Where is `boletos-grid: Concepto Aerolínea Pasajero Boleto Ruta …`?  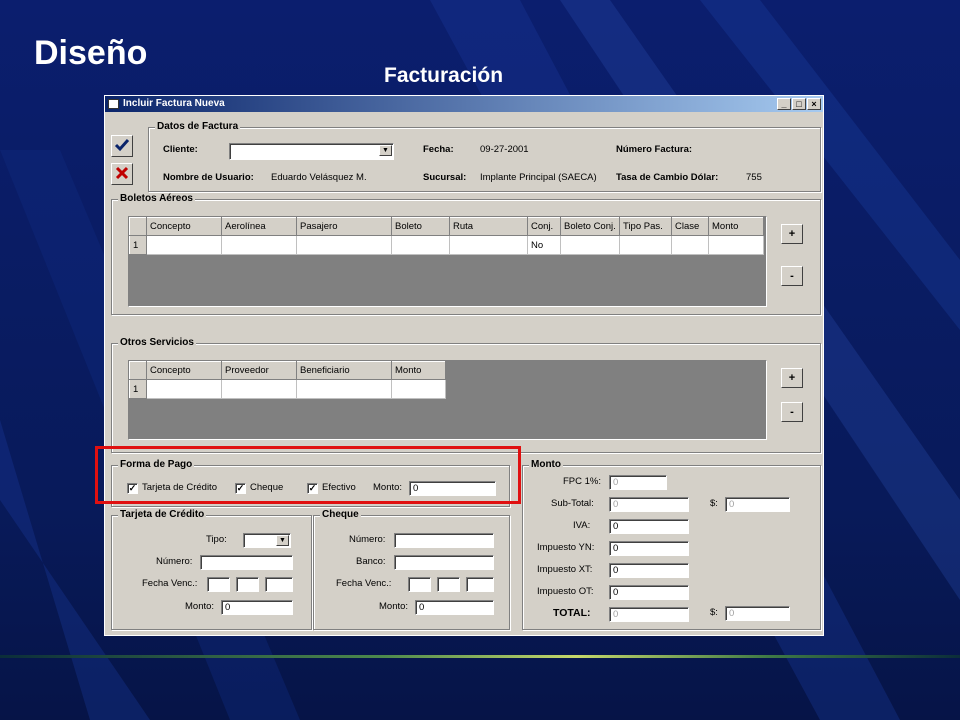
boletos-grid: Concepto Aerolínea Pasajero Boleto Ruta … is located at coordinates (447, 261).